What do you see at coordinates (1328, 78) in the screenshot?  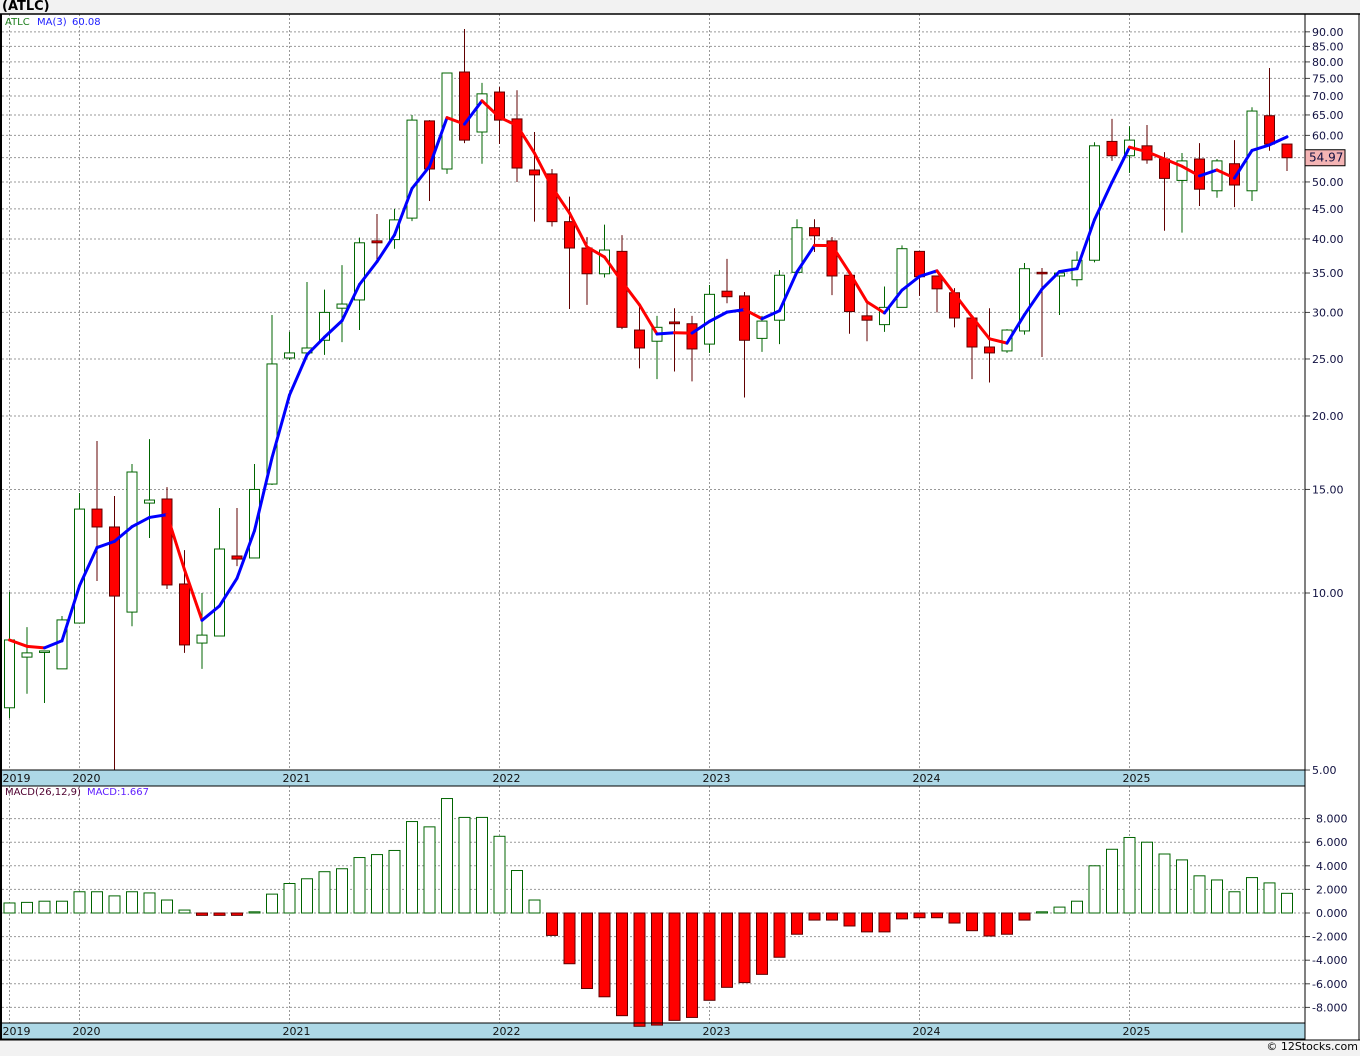 I see `price-tick-label: 75.00` at bounding box center [1328, 78].